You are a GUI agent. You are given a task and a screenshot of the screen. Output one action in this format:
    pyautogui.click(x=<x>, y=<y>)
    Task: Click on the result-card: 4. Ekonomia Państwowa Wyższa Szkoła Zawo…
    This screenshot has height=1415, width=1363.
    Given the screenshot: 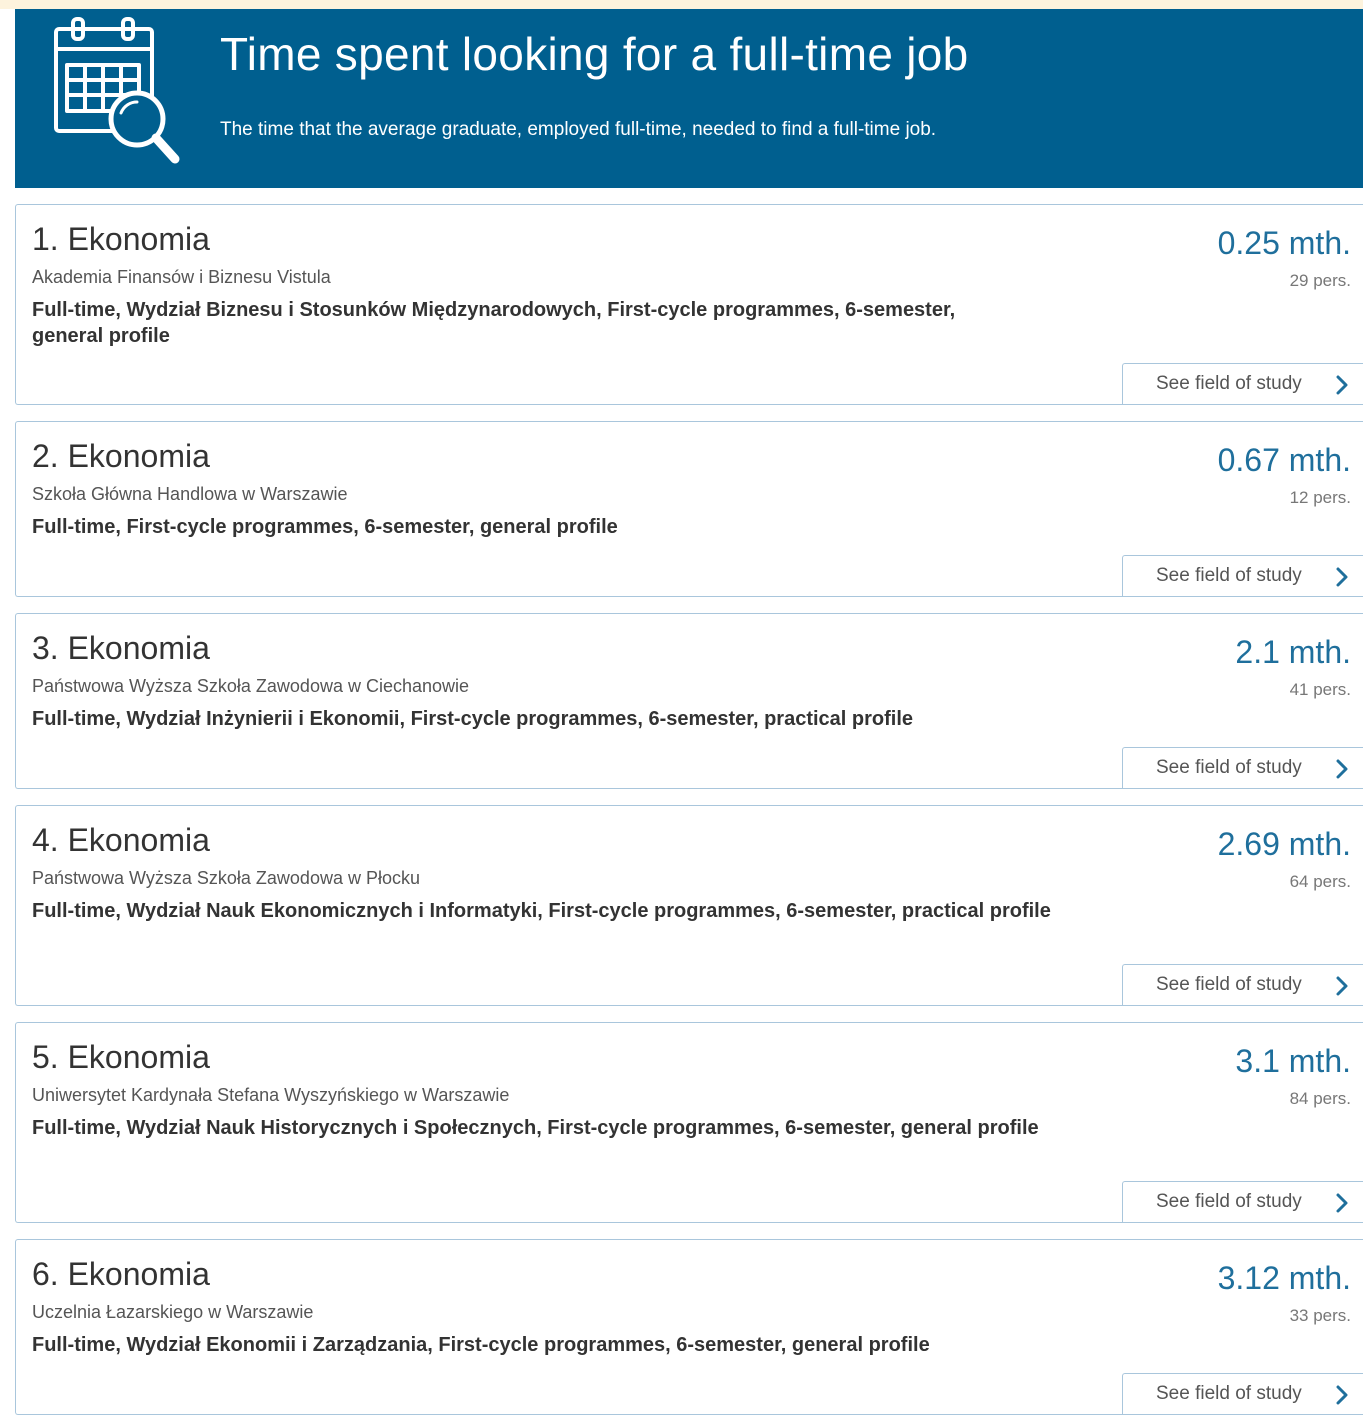 What is the action you would take?
    pyautogui.click(x=689, y=905)
    